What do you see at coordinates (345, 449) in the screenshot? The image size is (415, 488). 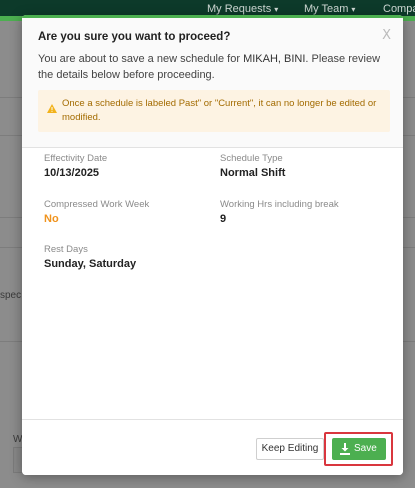 I see `download-icon` at bounding box center [345, 449].